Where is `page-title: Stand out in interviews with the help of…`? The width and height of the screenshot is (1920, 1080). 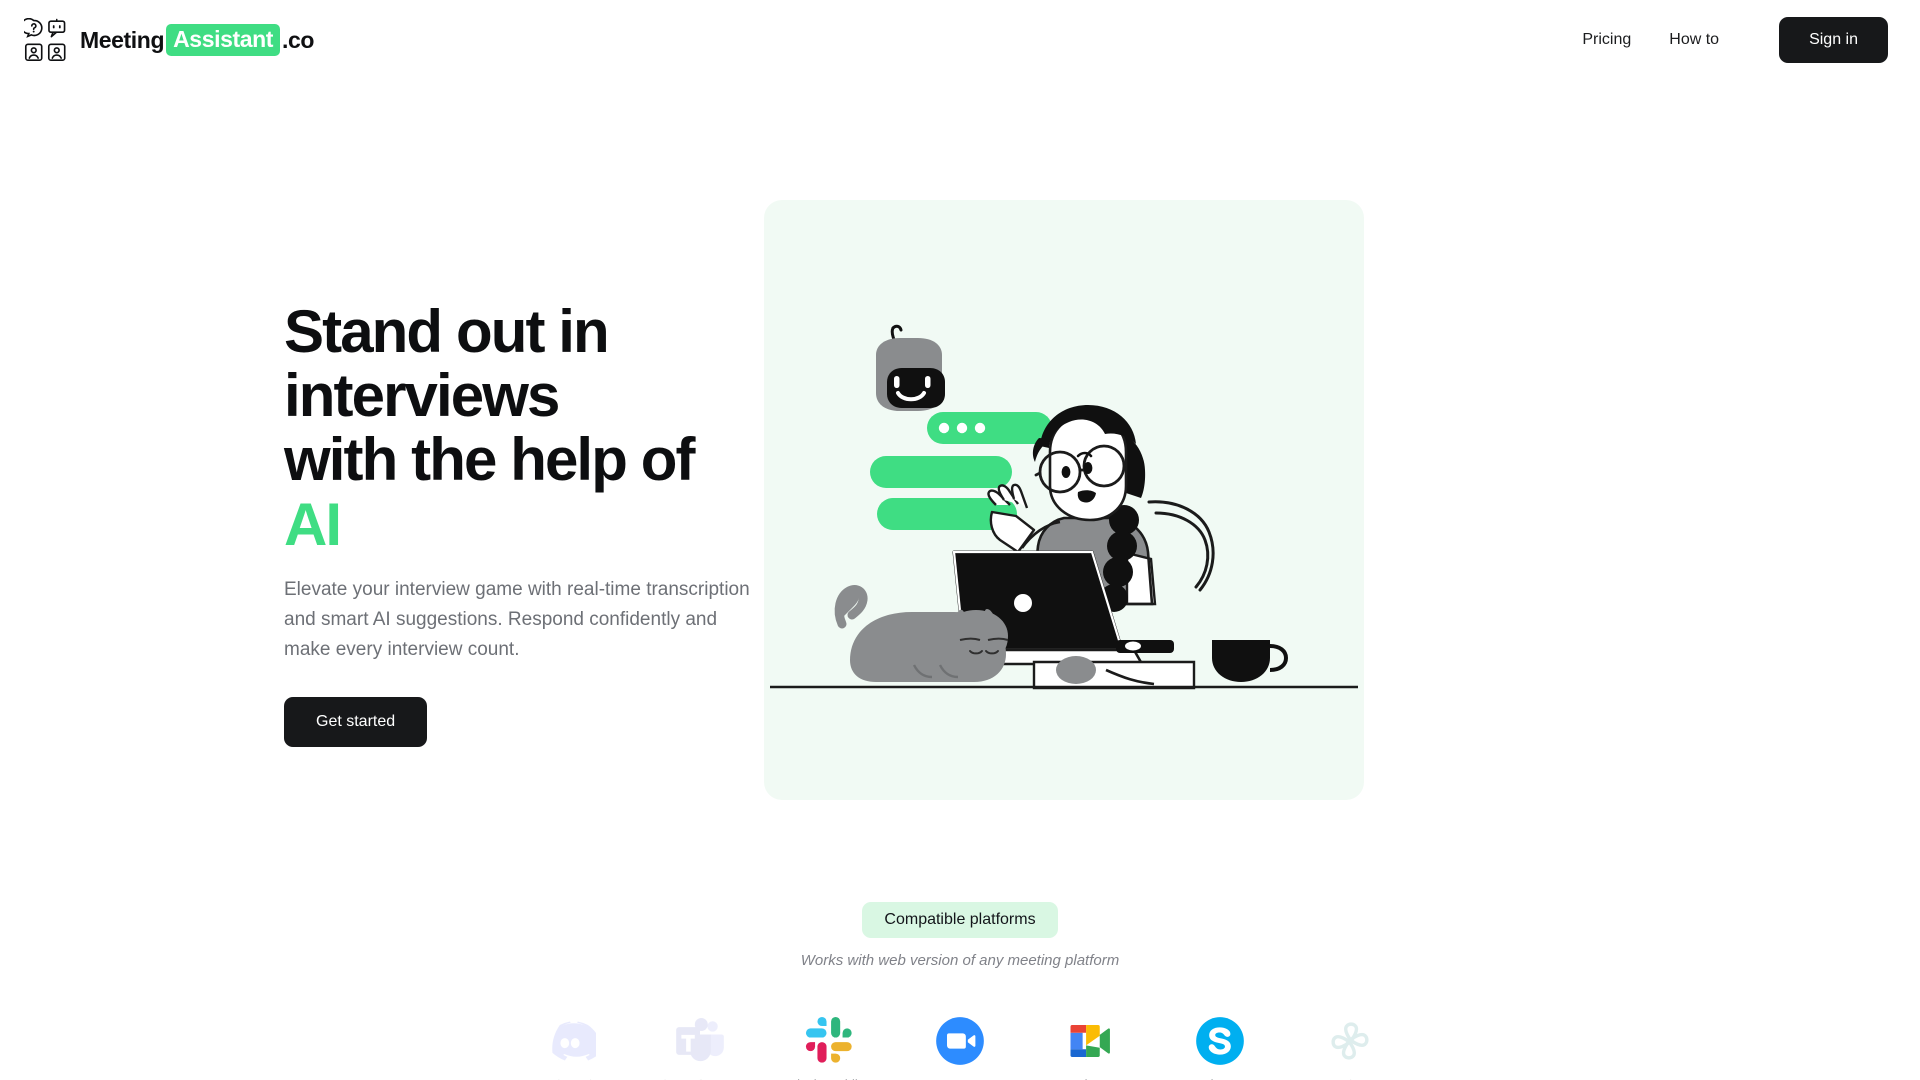
page-title: Stand out in interviews with the help of… is located at coordinates (522, 428).